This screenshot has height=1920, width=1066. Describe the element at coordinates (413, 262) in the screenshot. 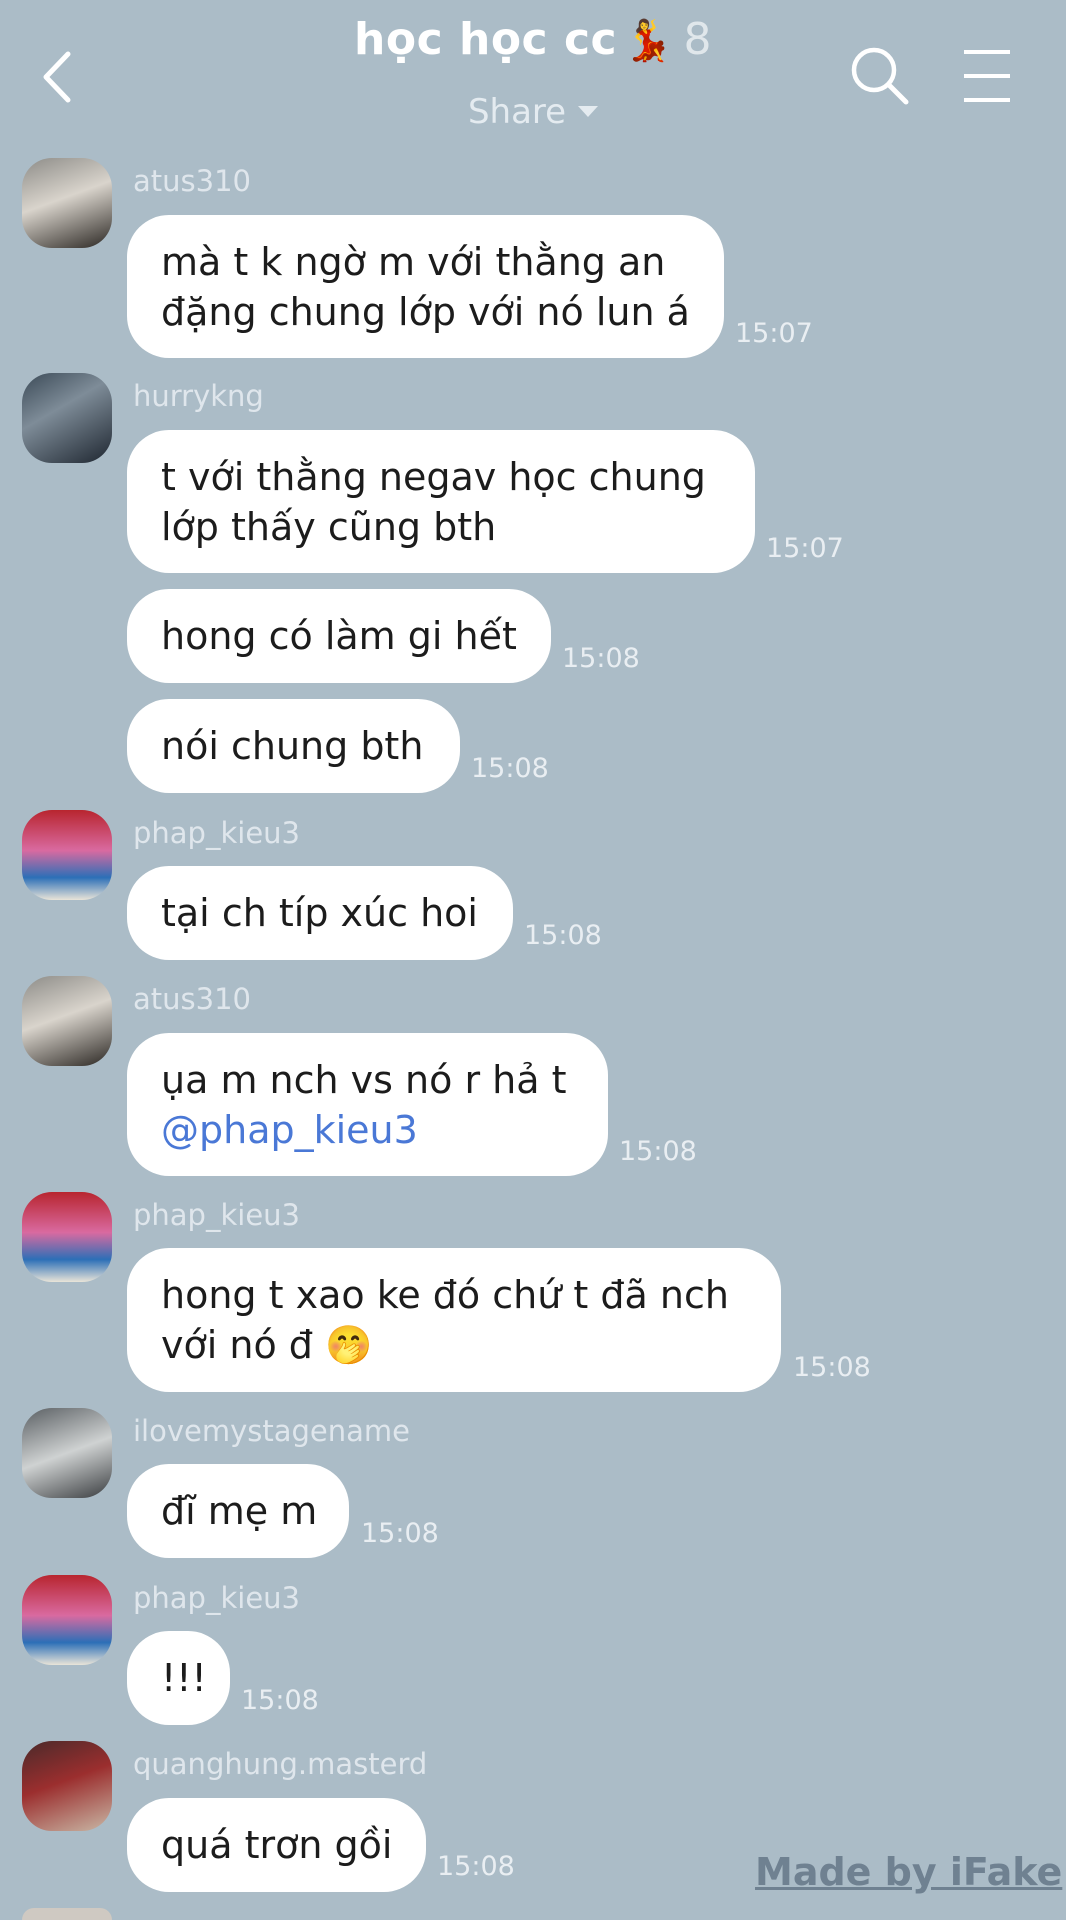

I see `message-text: mà t k ngờ m với thằng an` at that location.